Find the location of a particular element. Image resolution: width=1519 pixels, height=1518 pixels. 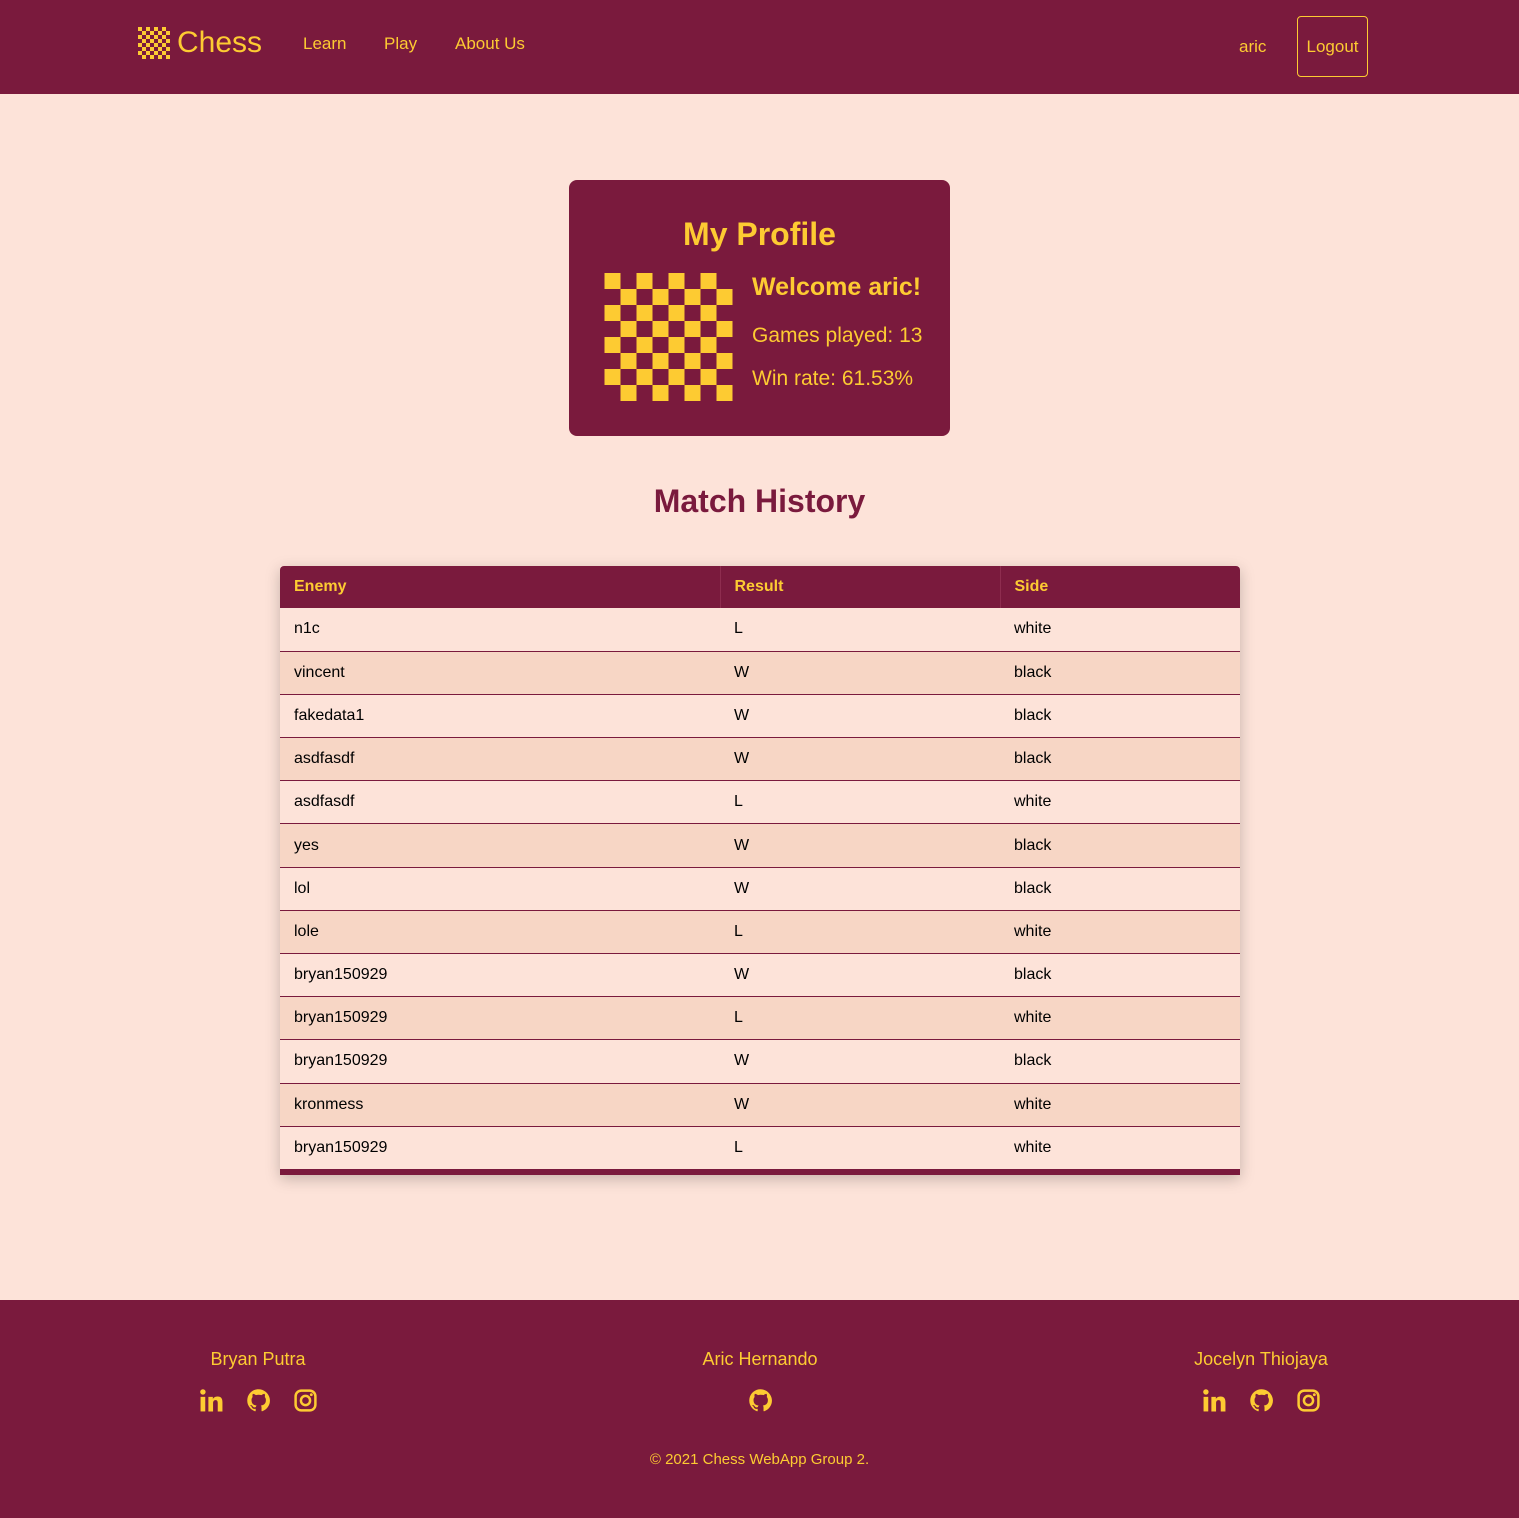

brand-link: Chess is located at coordinates (200, 43).